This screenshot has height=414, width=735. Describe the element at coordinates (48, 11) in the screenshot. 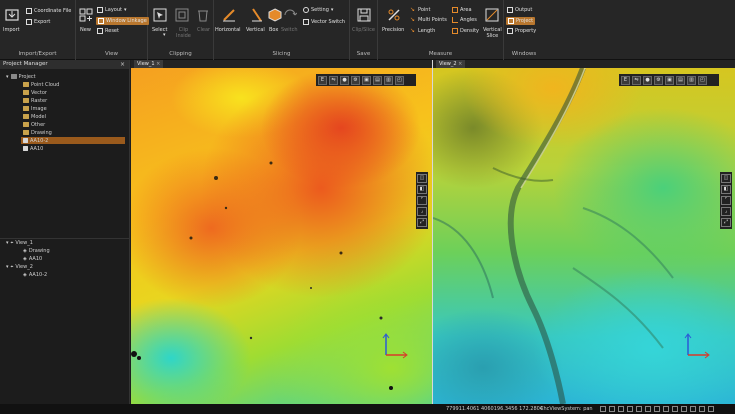

I see `coordinate-file-button: Coordinate File` at that location.